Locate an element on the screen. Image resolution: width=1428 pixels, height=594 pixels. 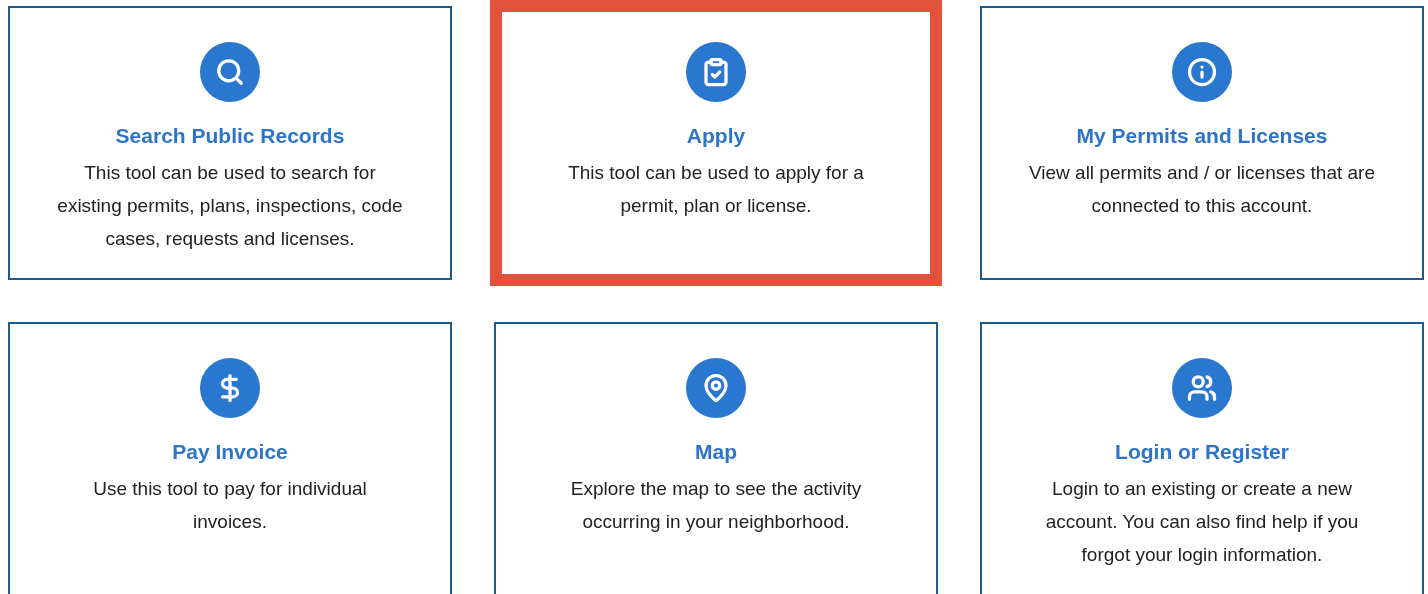
search-icon is located at coordinates (230, 72).